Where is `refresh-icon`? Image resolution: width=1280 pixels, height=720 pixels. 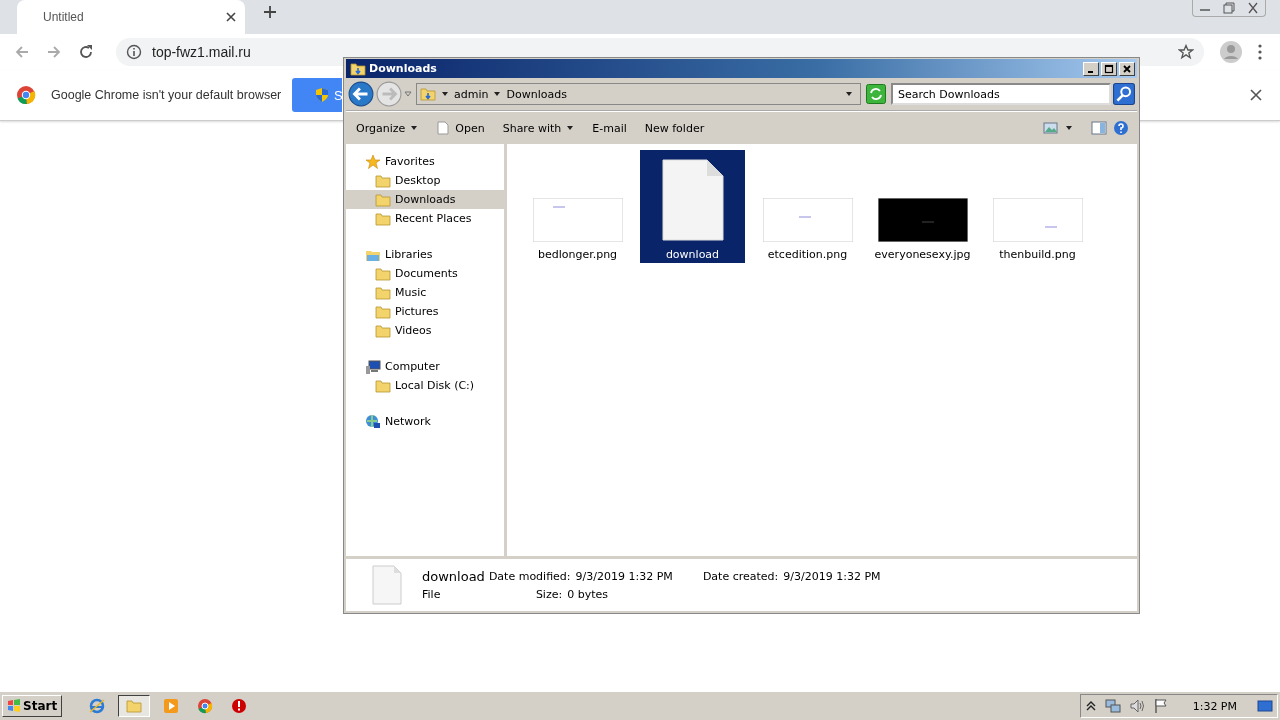 refresh-icon is located at coordinates (876, 94).